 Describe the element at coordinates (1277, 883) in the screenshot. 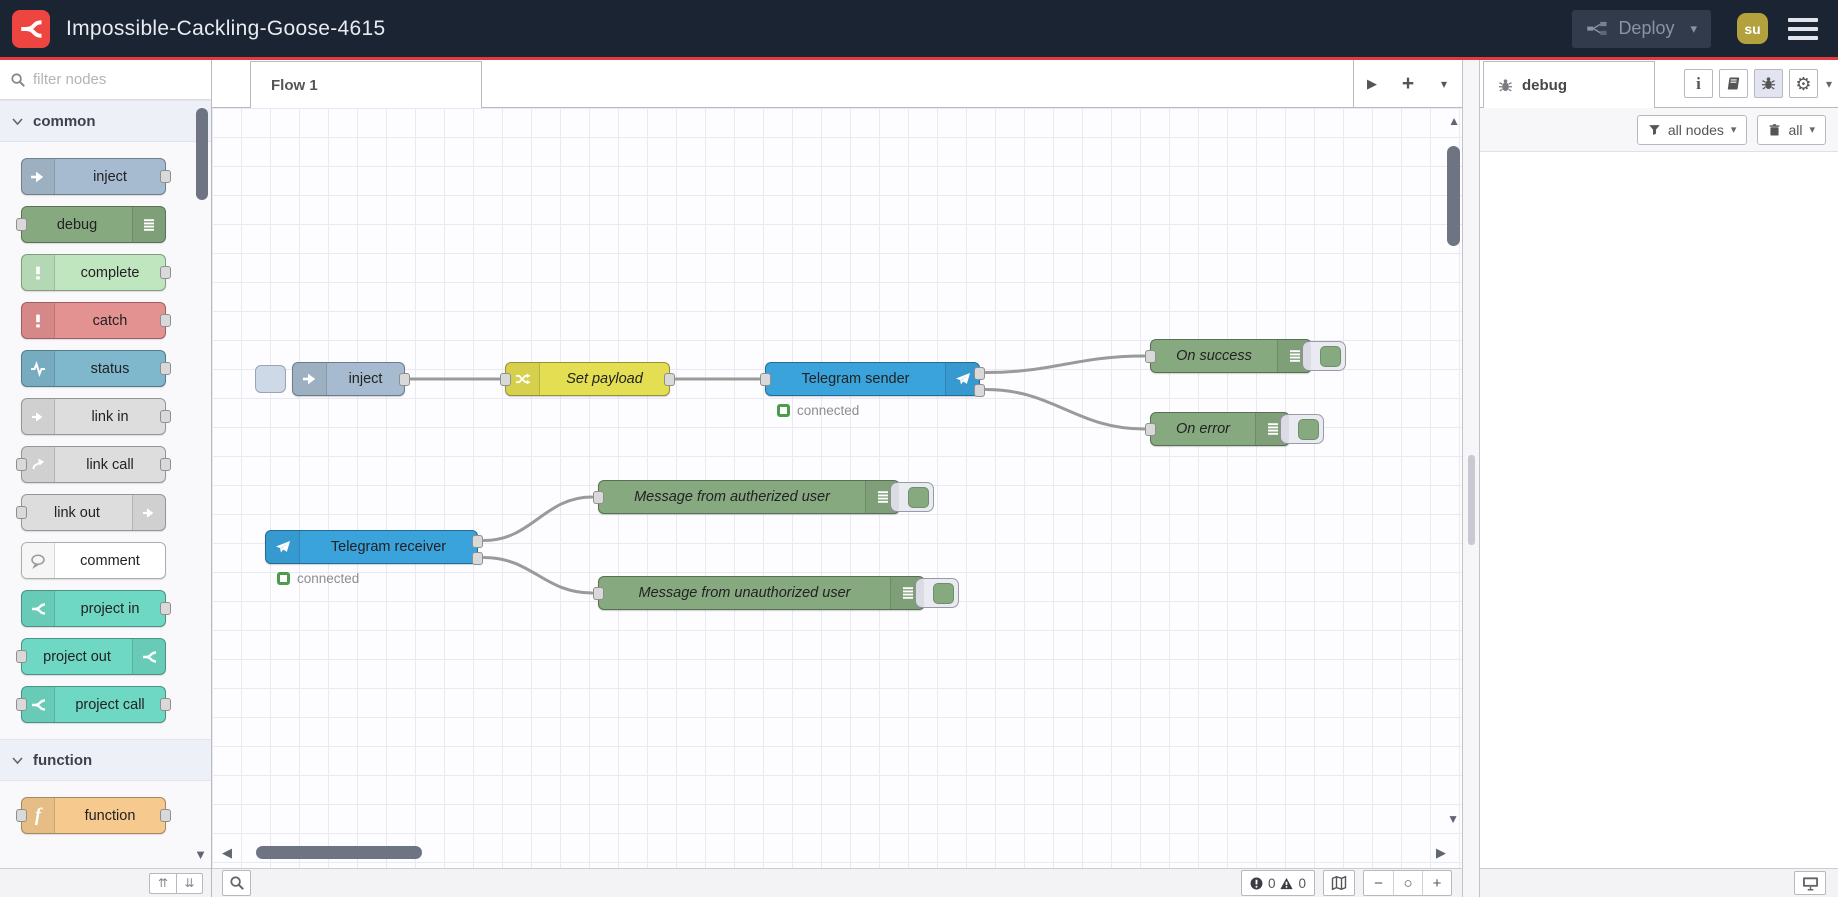

I see `notification-counts: 0 0` at that location.